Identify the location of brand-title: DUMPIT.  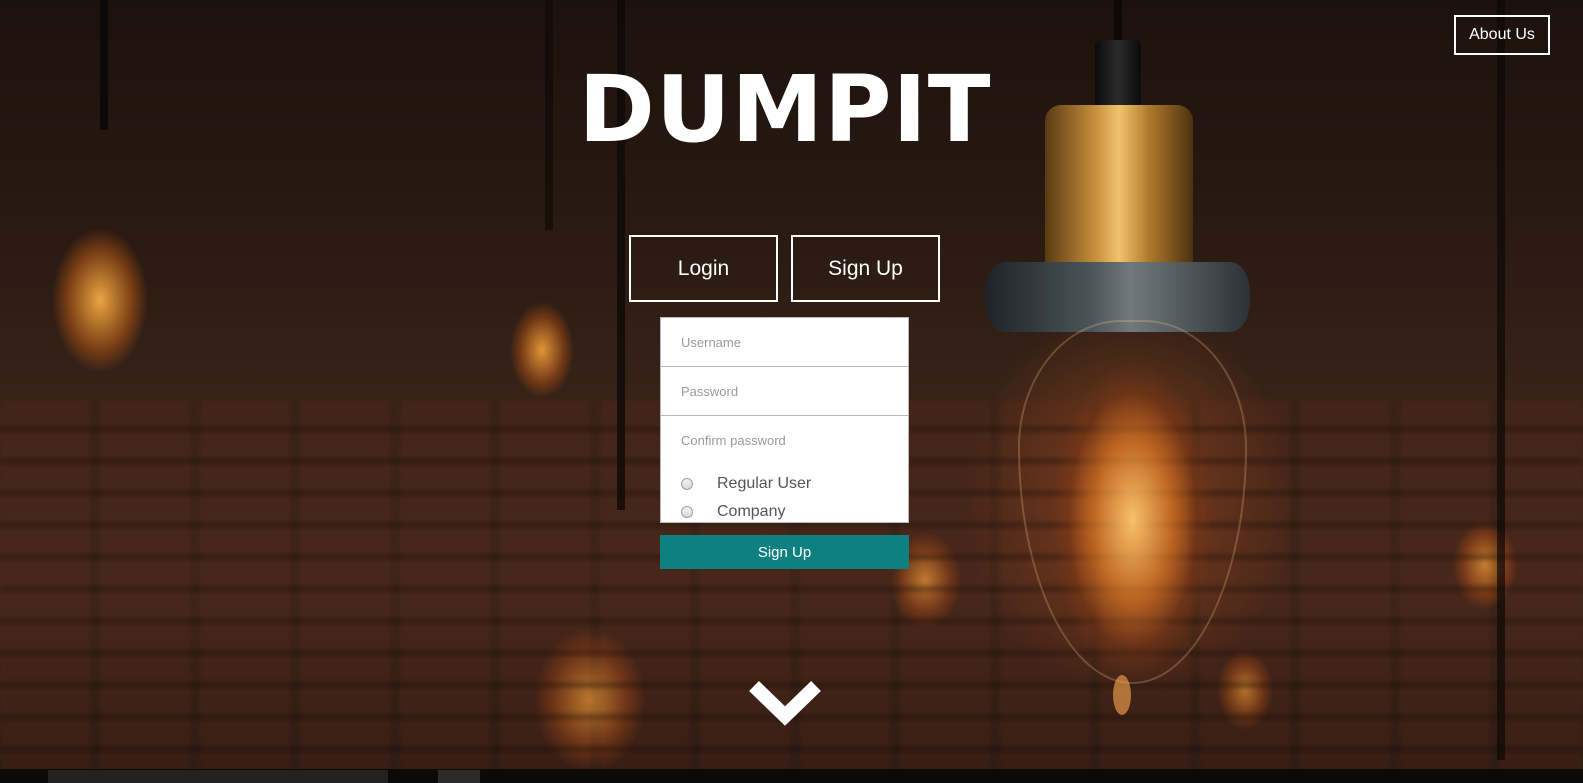
(785, 109).